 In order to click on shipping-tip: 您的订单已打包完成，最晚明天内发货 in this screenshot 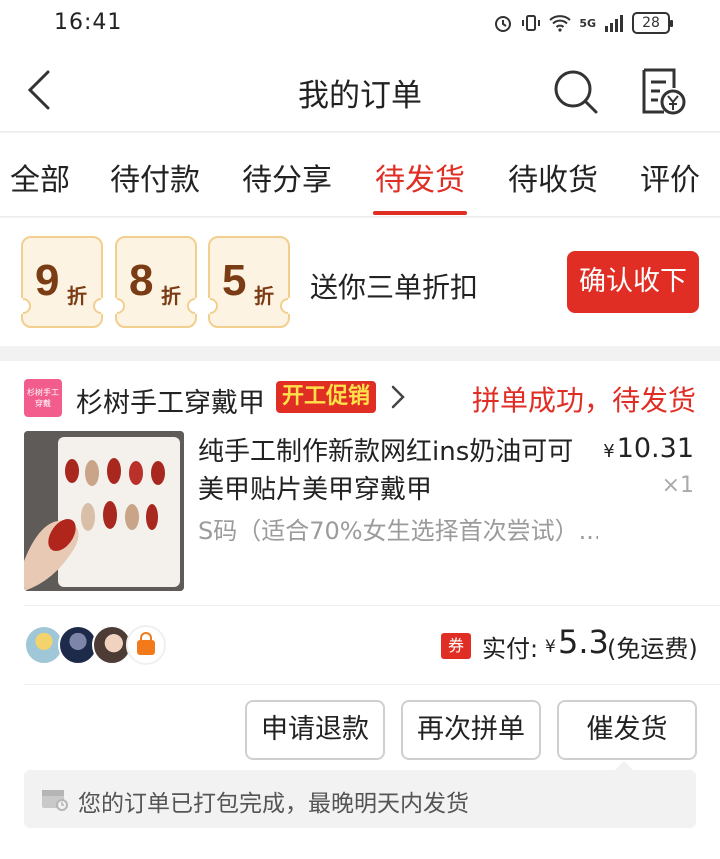, I will do `click(360, 799)`.